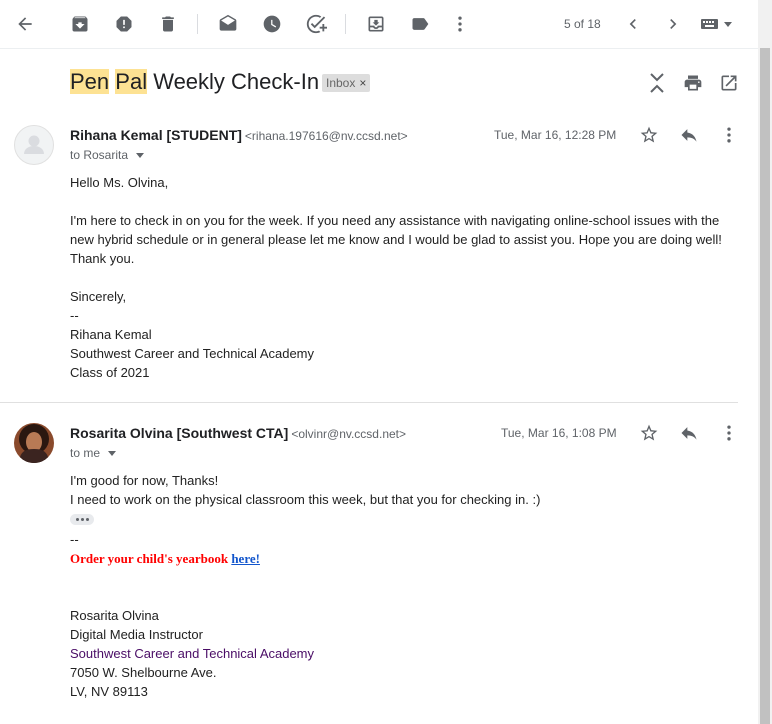 This screenshot has height=724, width=772. I want to click on message-1-body-line: Thank you., so click(102, 258).